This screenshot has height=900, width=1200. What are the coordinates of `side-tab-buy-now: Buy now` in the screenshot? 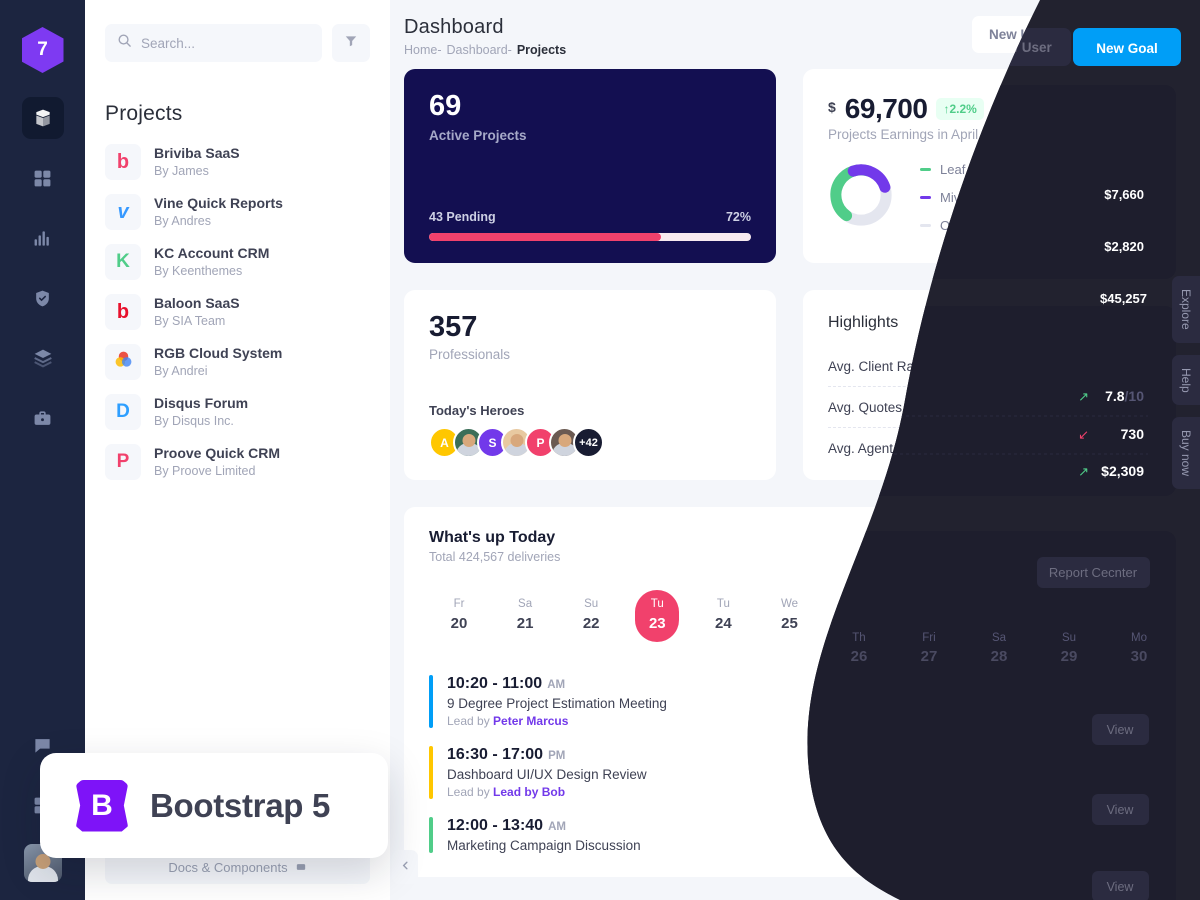 It's located at (1186, 453).